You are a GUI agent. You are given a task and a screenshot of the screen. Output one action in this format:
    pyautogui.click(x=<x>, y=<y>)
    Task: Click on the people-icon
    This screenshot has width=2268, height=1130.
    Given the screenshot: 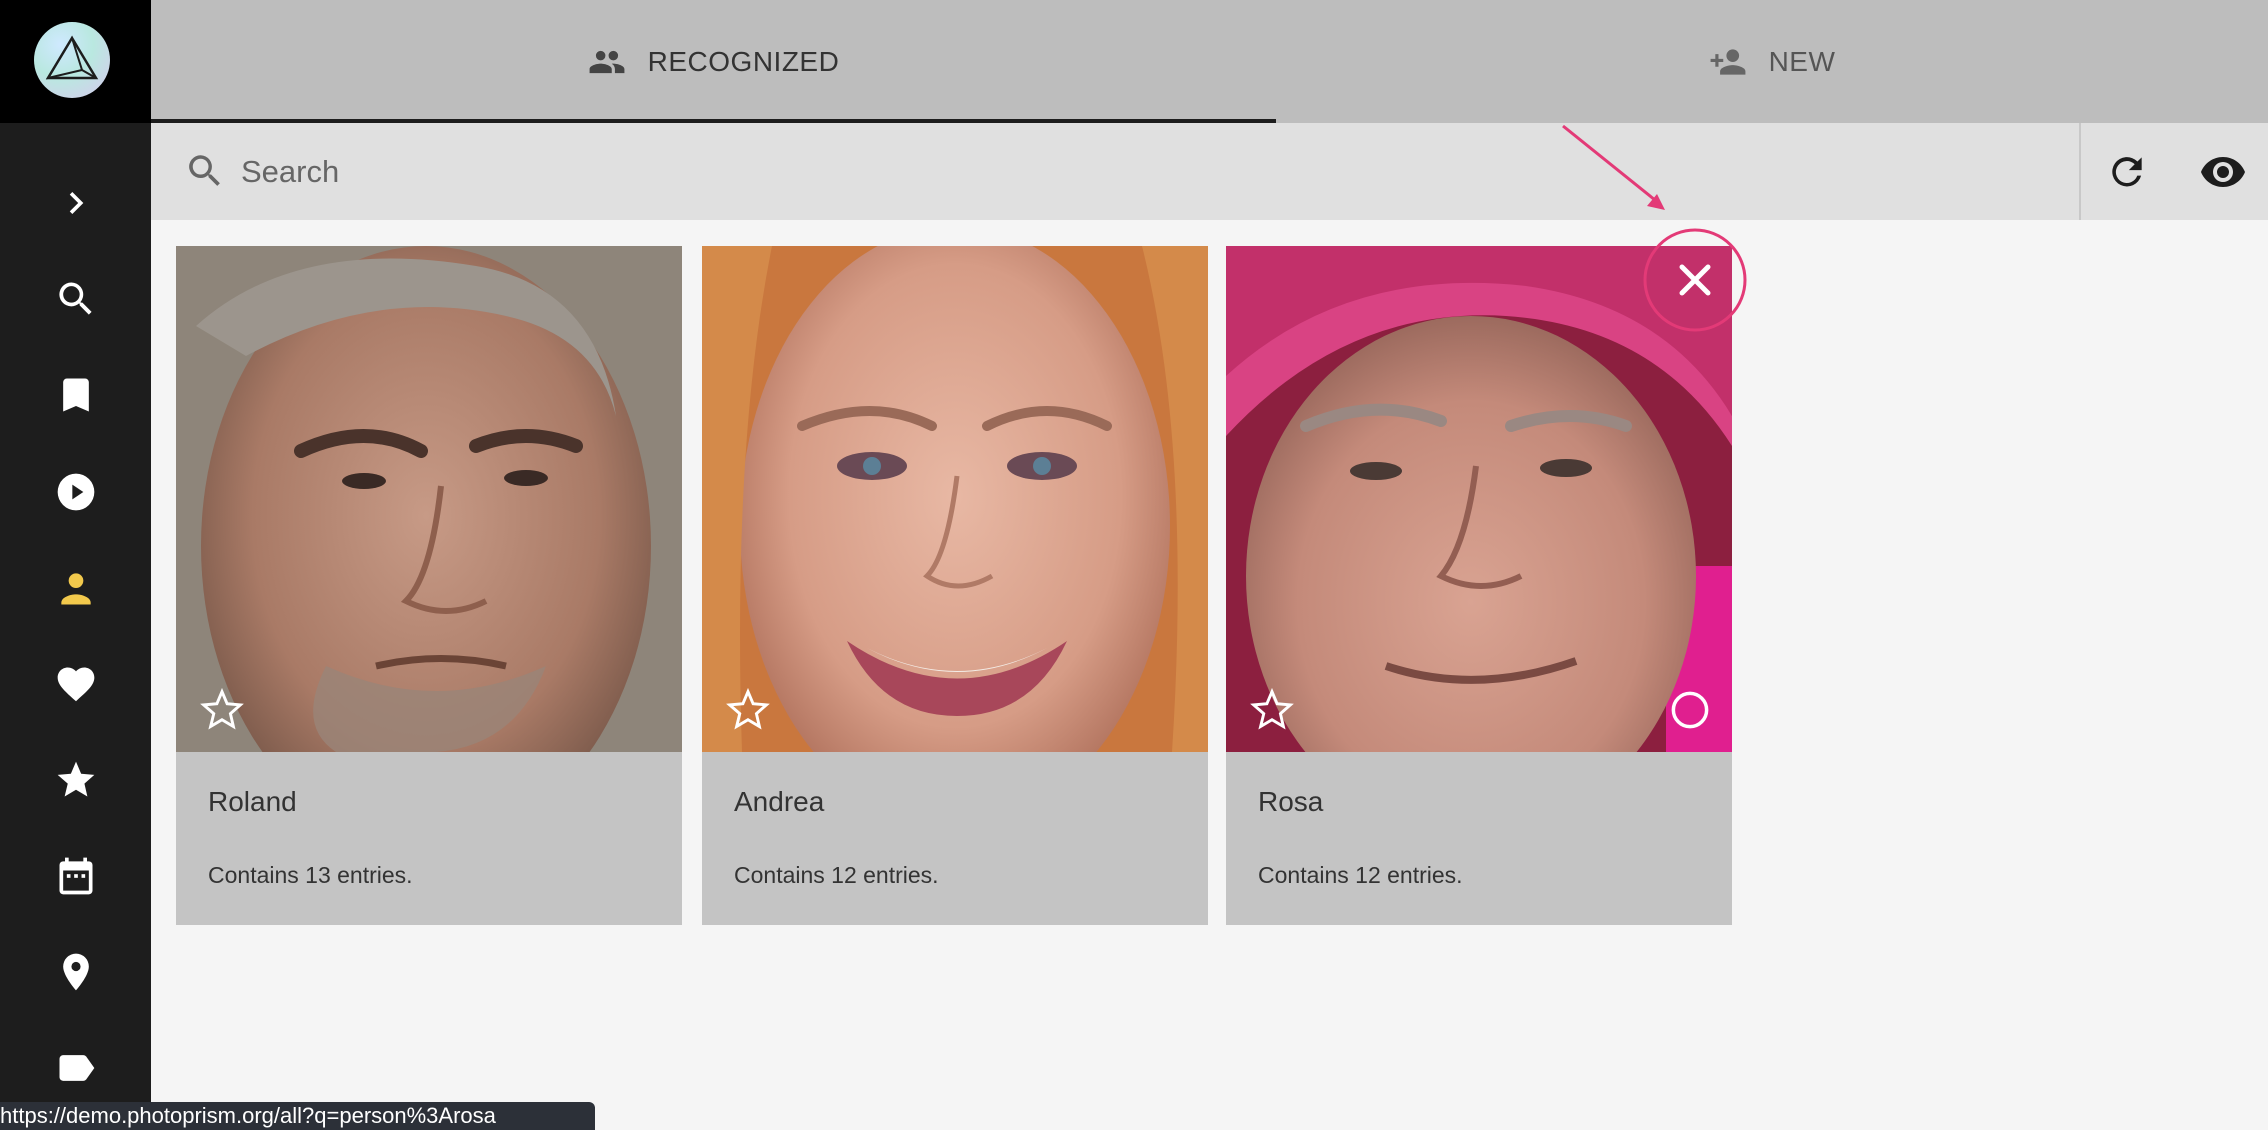 What is the action you would take?
    pyautogui.click(x=607, y=61)
    